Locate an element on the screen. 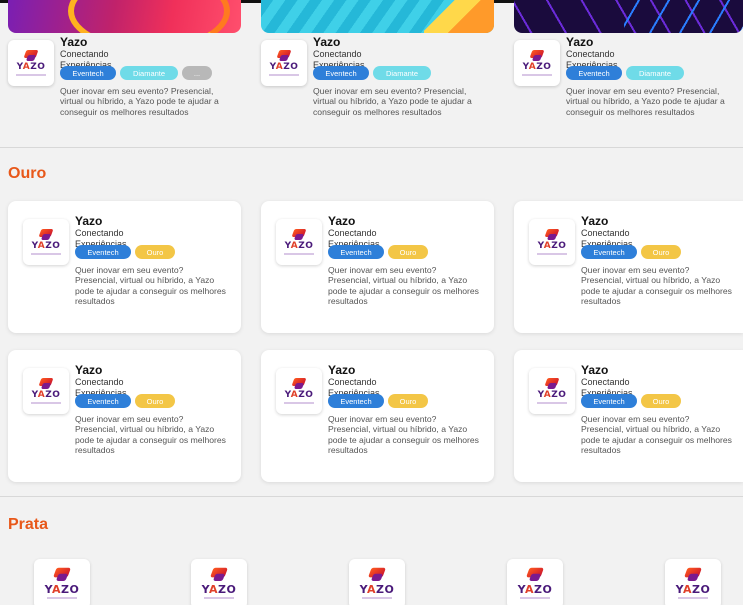 The height and width of the screenshot is (605, 743). section-title-ouro: Ouro is located at coordinates (27, 173).